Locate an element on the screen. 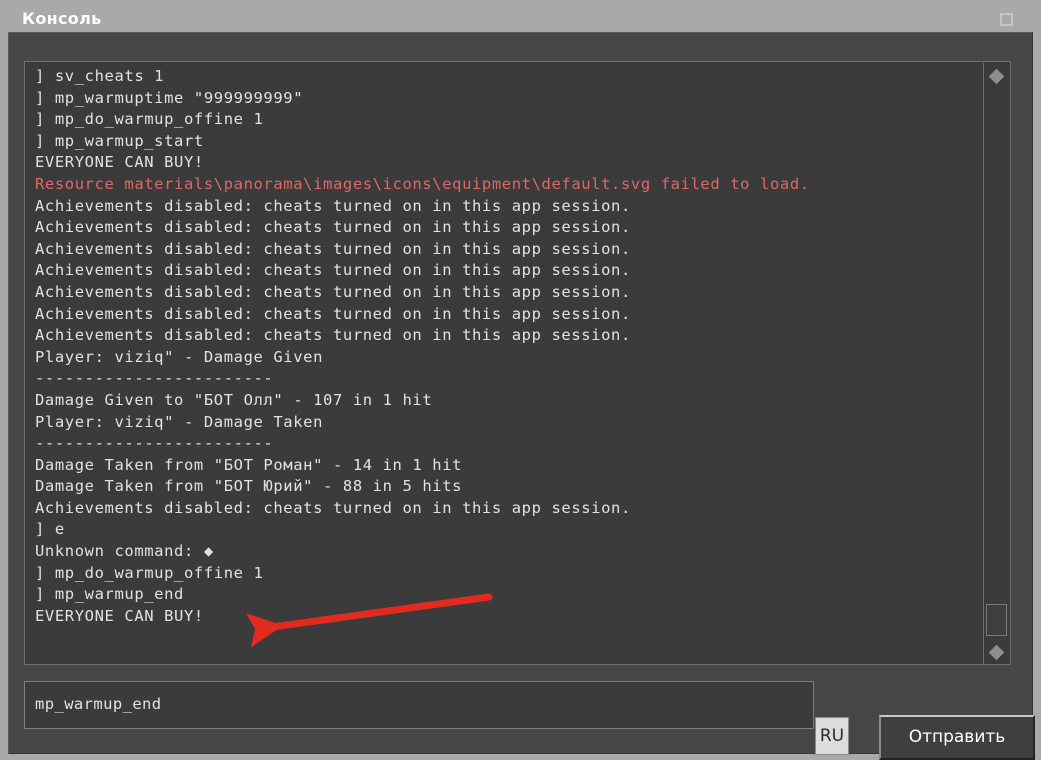  console-line: ] mp_warmup_end is located at coordinates (109, 594).